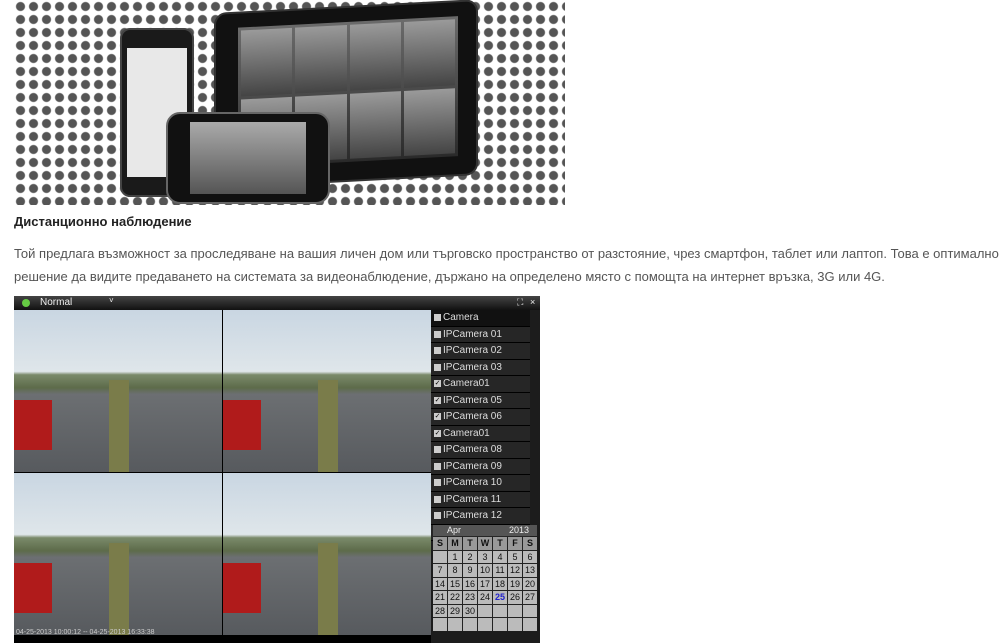 Image resolution: width=1000 pixels, height=643 pixels. I want to click on camera-label: IPCamera 08, so click(472, 450).